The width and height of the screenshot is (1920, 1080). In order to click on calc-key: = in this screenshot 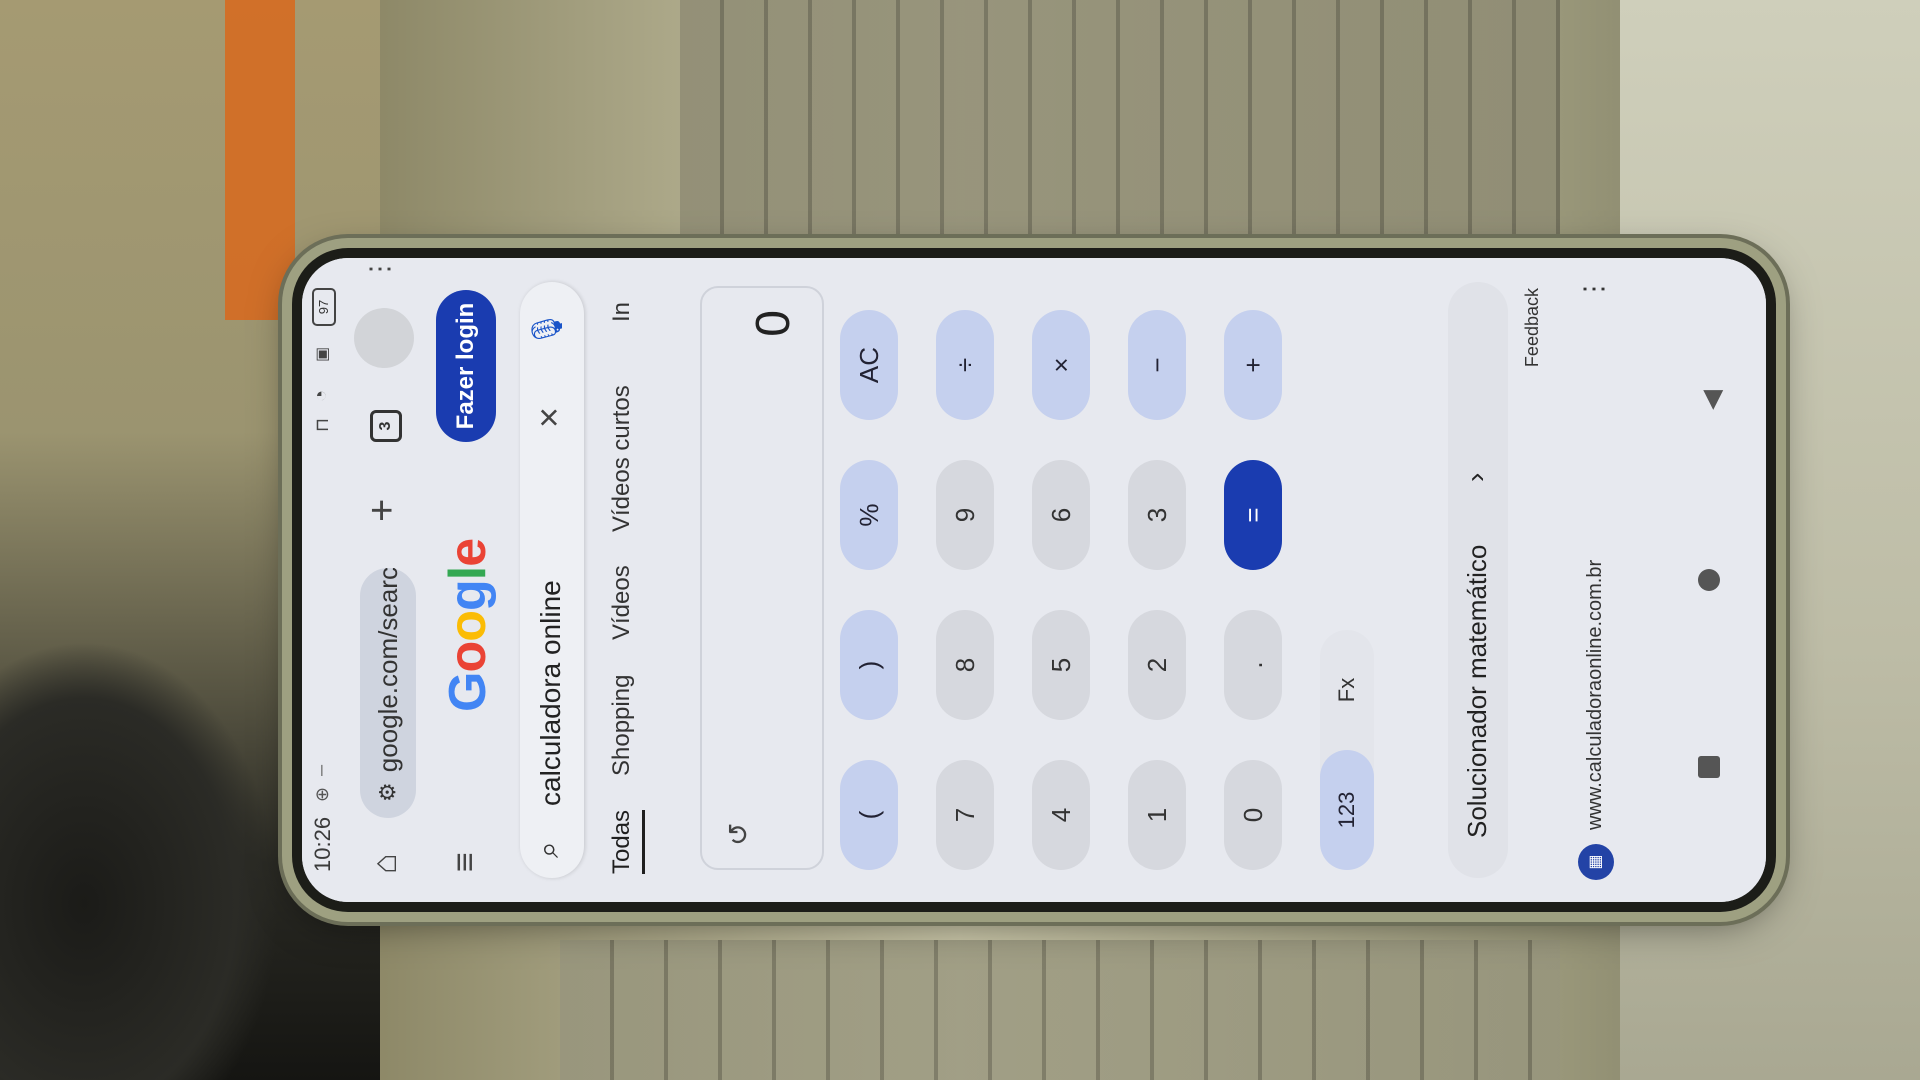, I will do `click(1253, 515)`.